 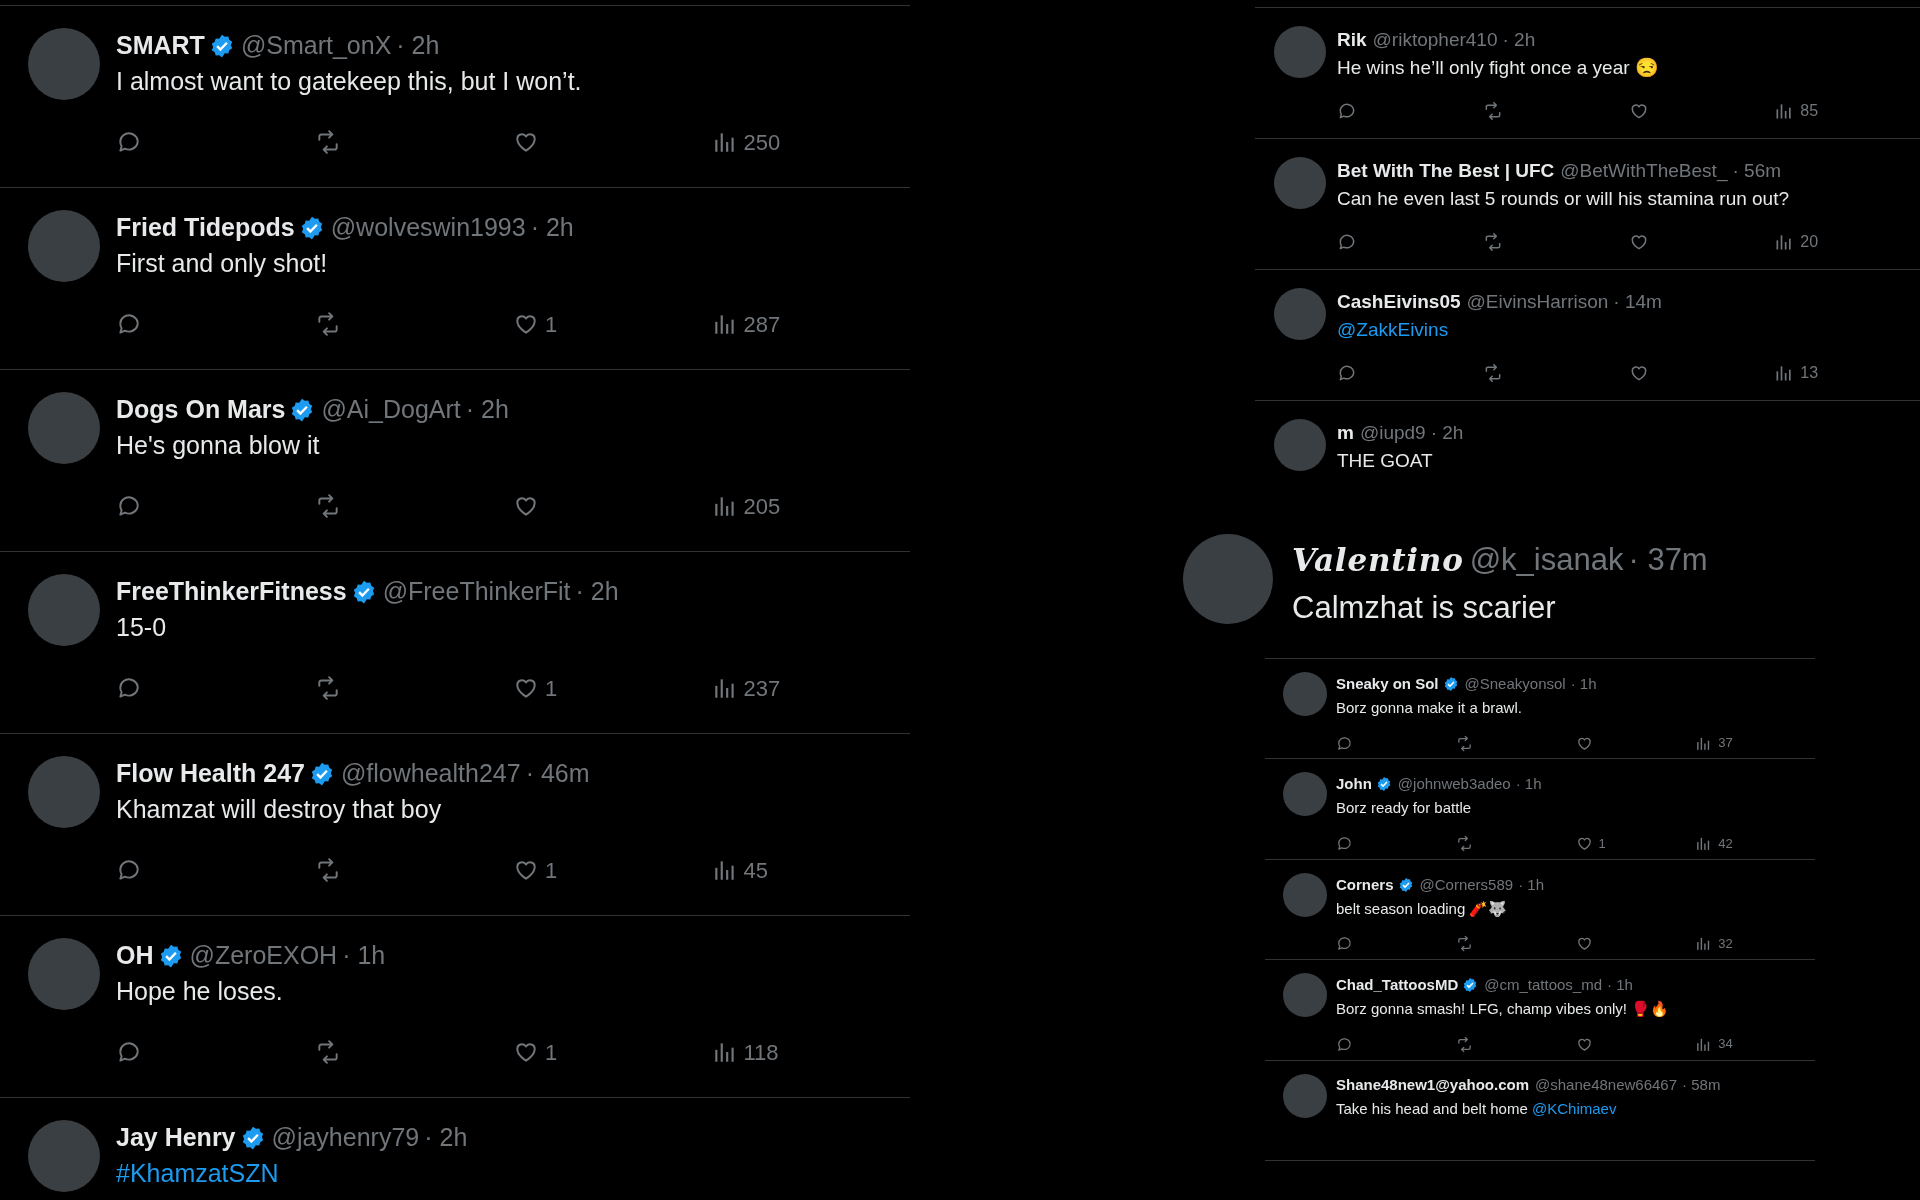 I want to click on user-handle: @FreeThinkerFit, so click(x=476, y=592).